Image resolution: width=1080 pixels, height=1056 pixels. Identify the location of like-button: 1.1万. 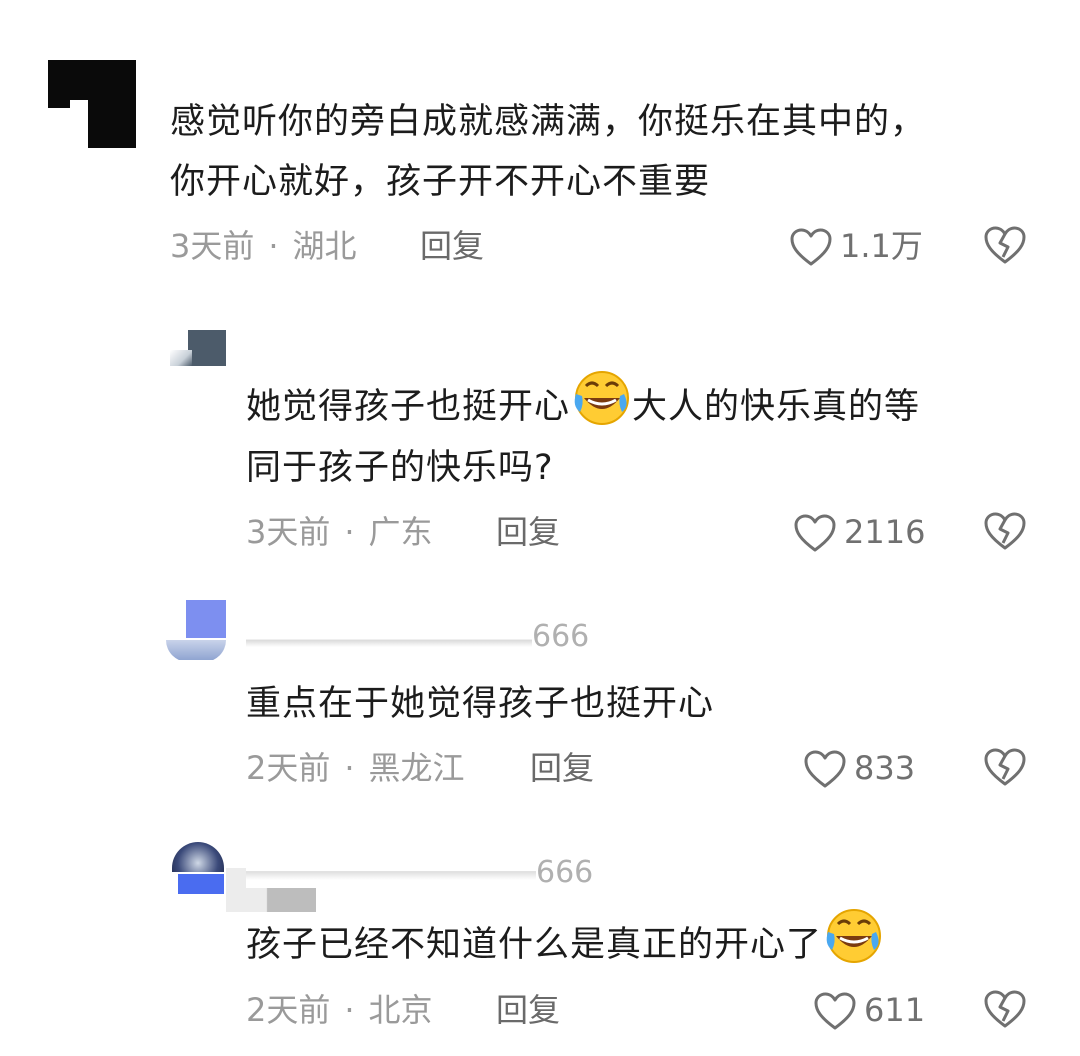
(856, 246).